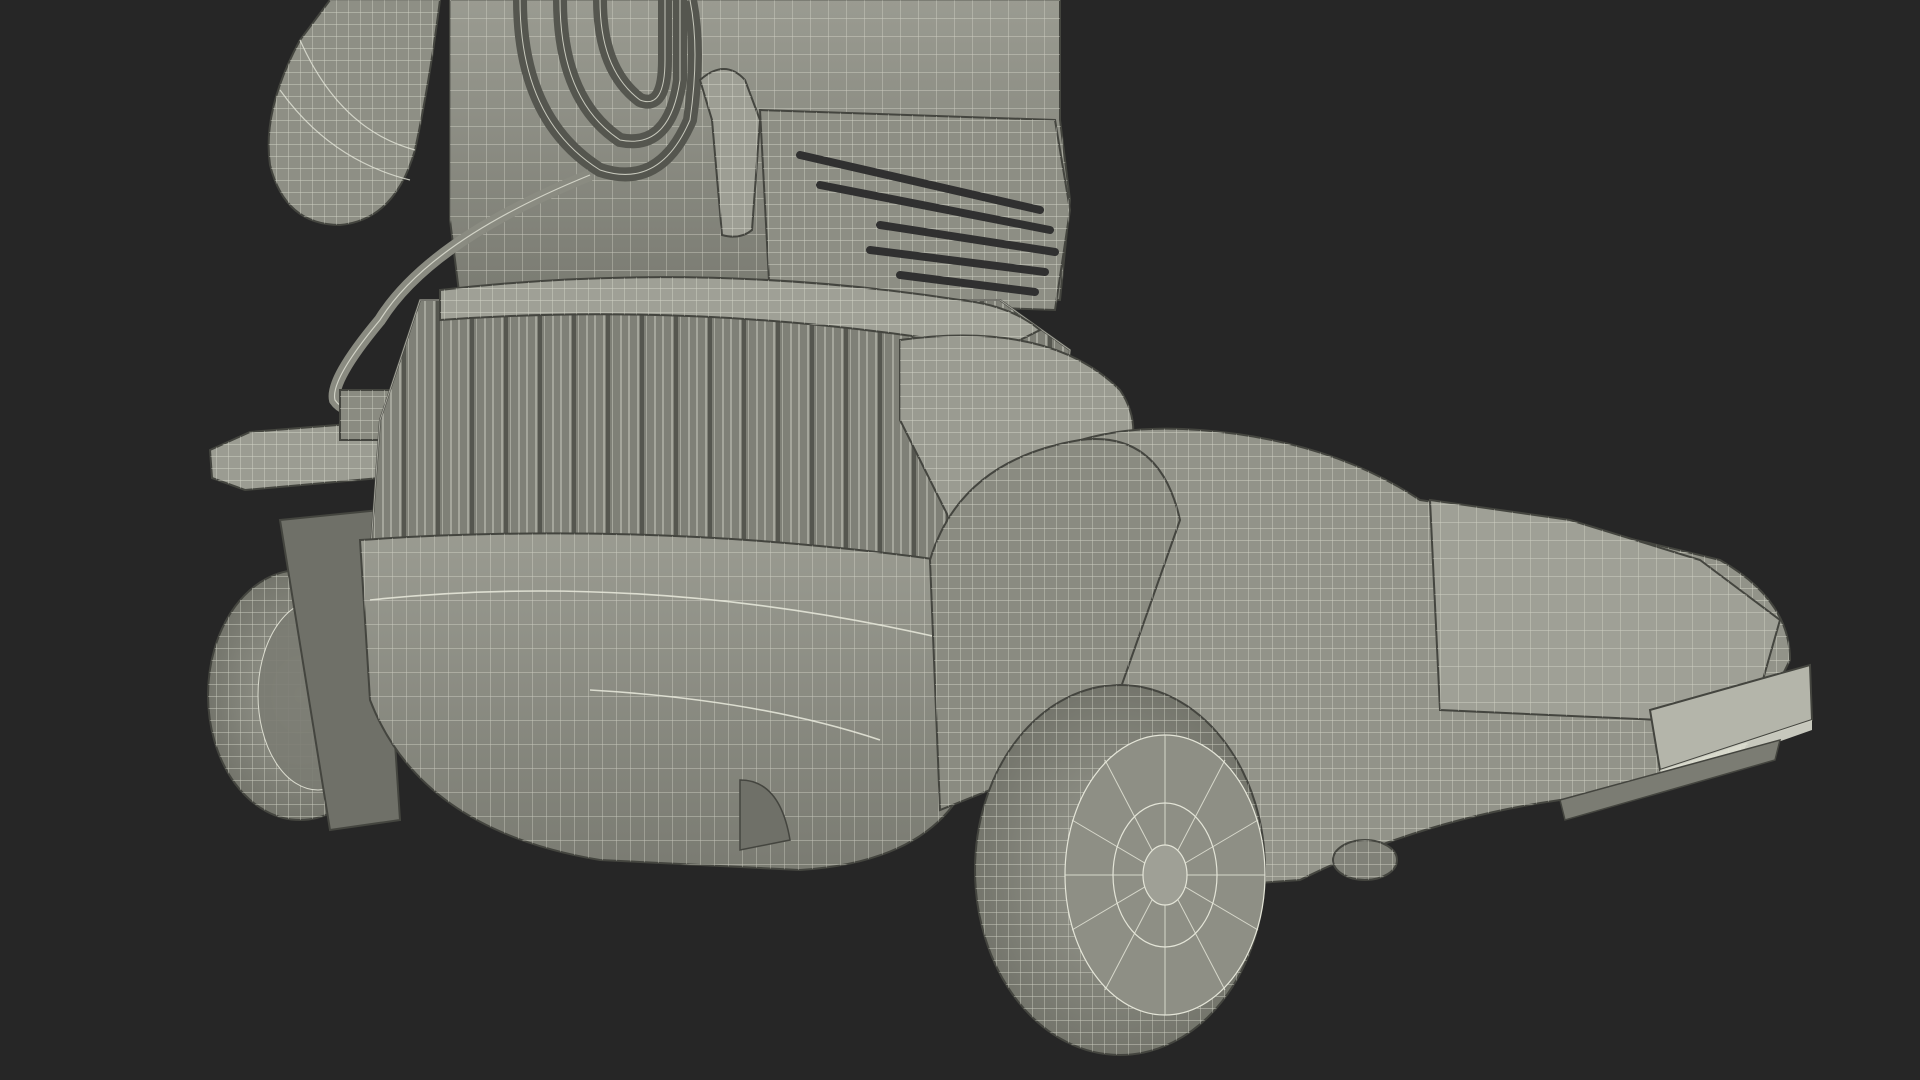  I want to click on lower-base, so click(670, 702).